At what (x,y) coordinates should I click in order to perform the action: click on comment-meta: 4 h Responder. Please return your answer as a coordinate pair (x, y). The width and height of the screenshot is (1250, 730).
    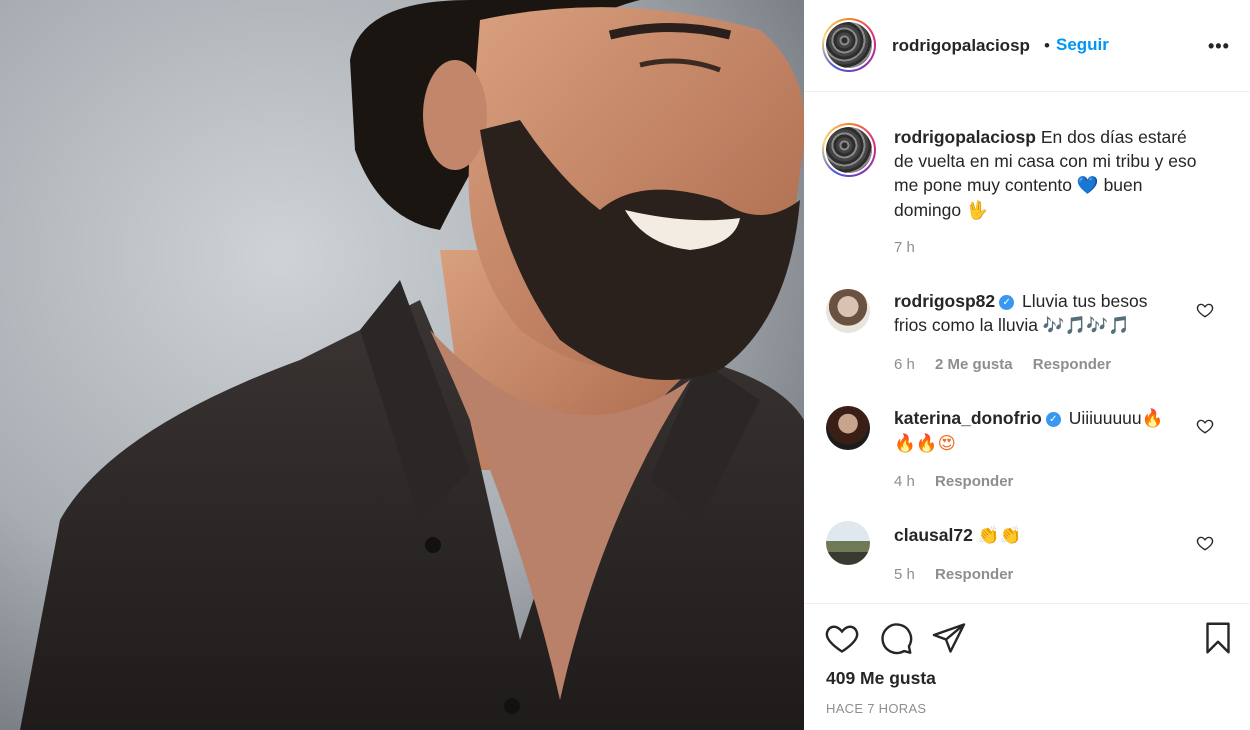
    Looking at the image, I should click on (961, 481).